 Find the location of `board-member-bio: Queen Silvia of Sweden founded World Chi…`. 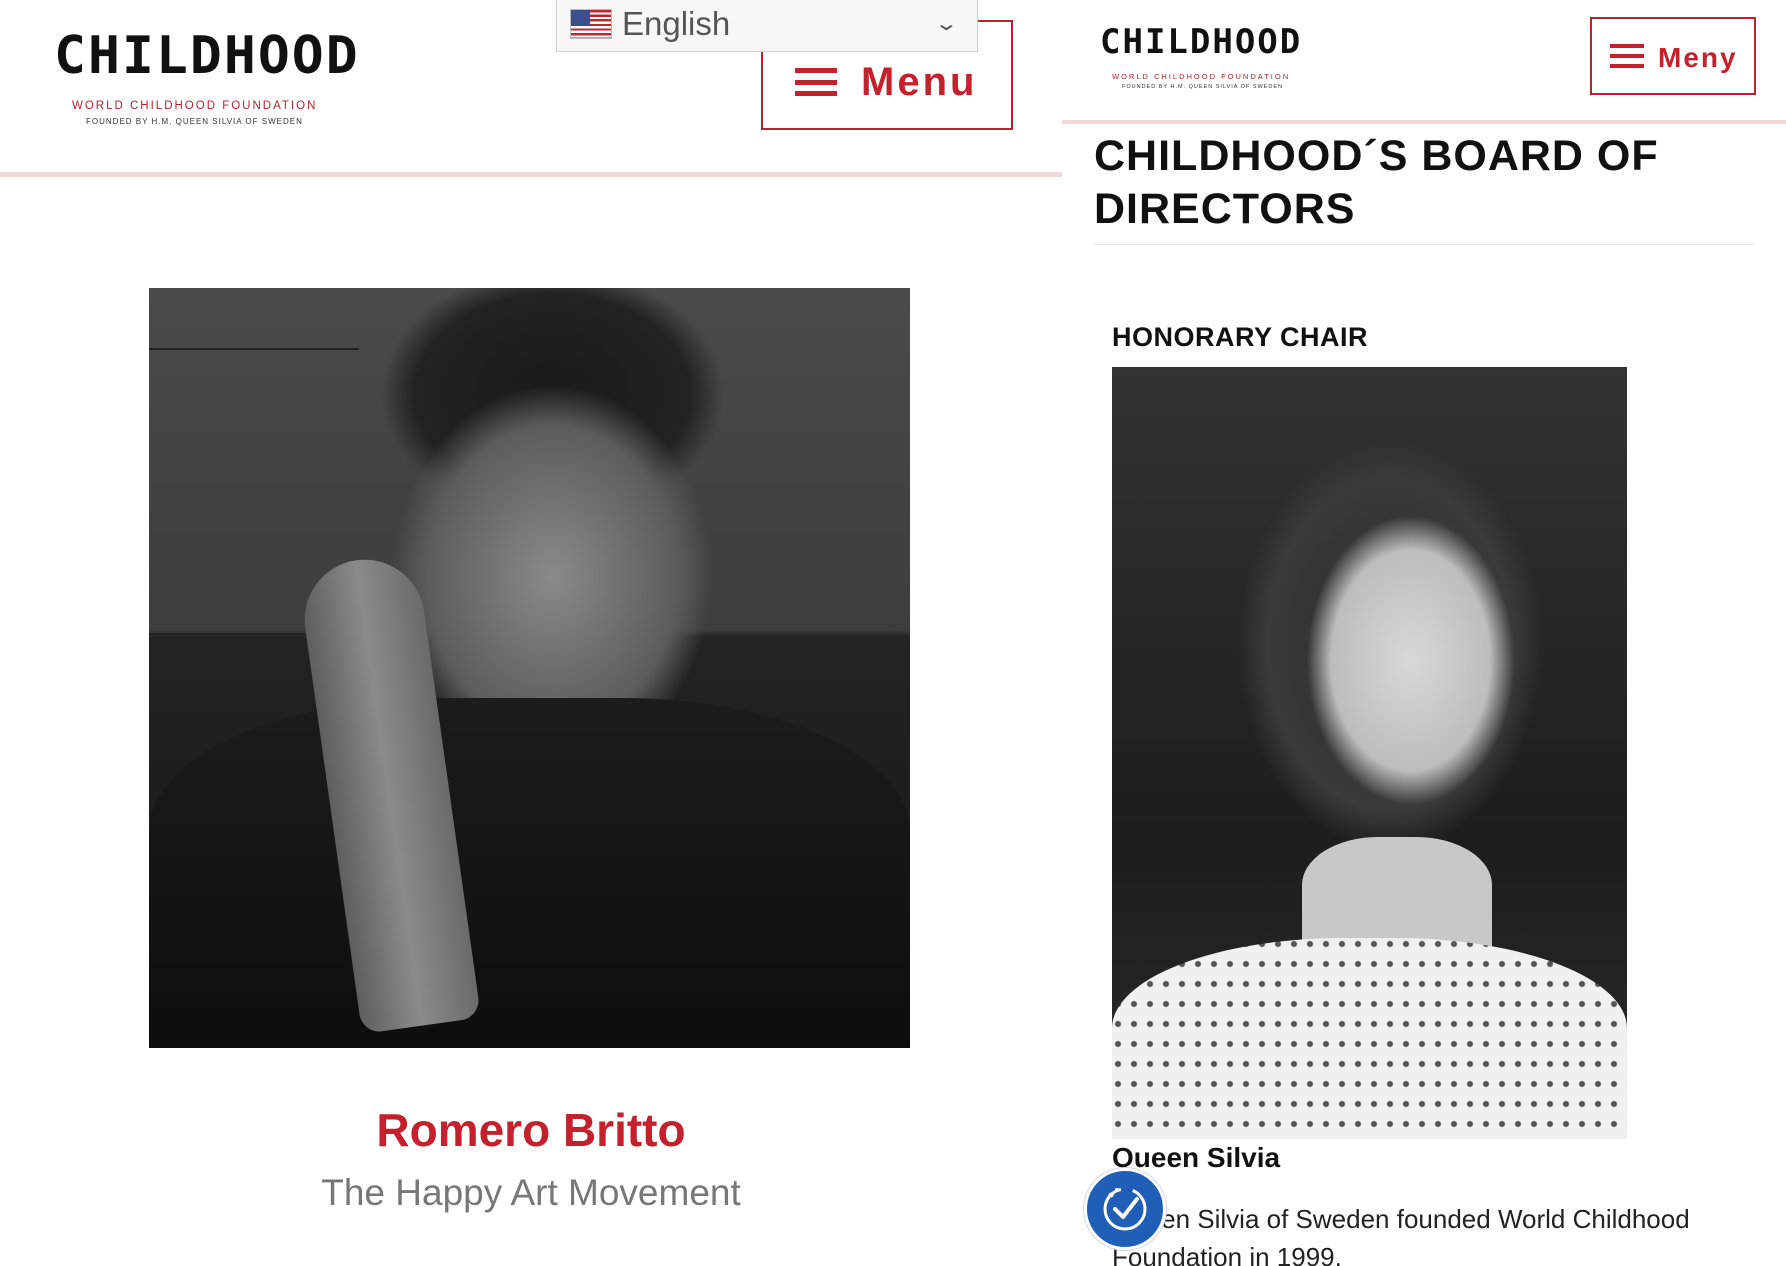

board-member-bio: Queen Silvia of Sweden founded World Chi… is located at coordinates (1401, 1235).